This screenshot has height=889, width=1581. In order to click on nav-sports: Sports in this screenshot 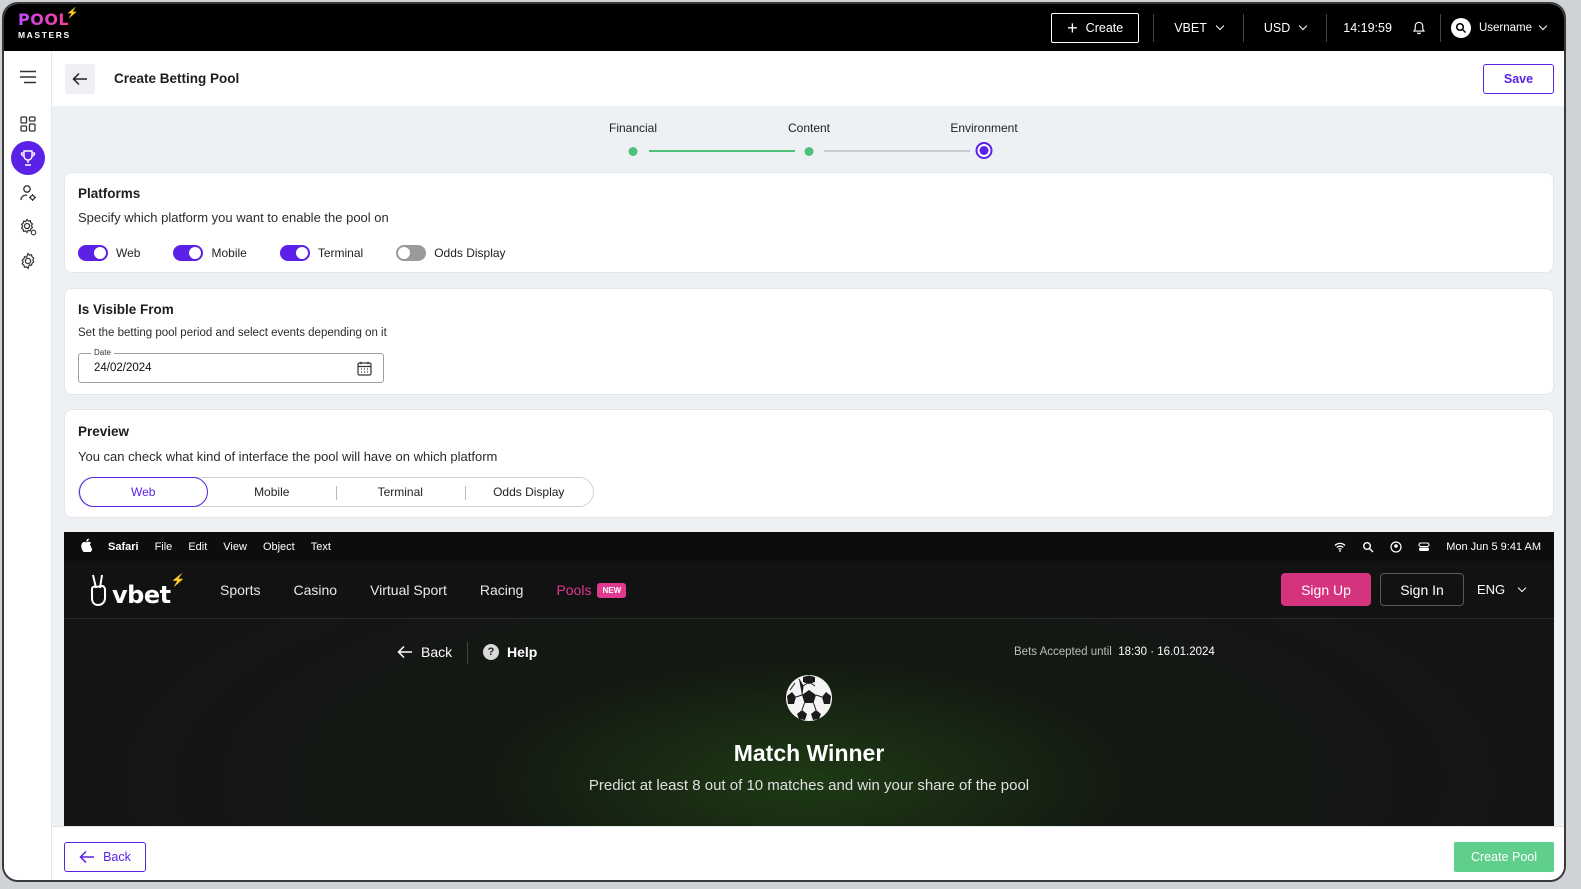, I will do `click(240, 590)`.